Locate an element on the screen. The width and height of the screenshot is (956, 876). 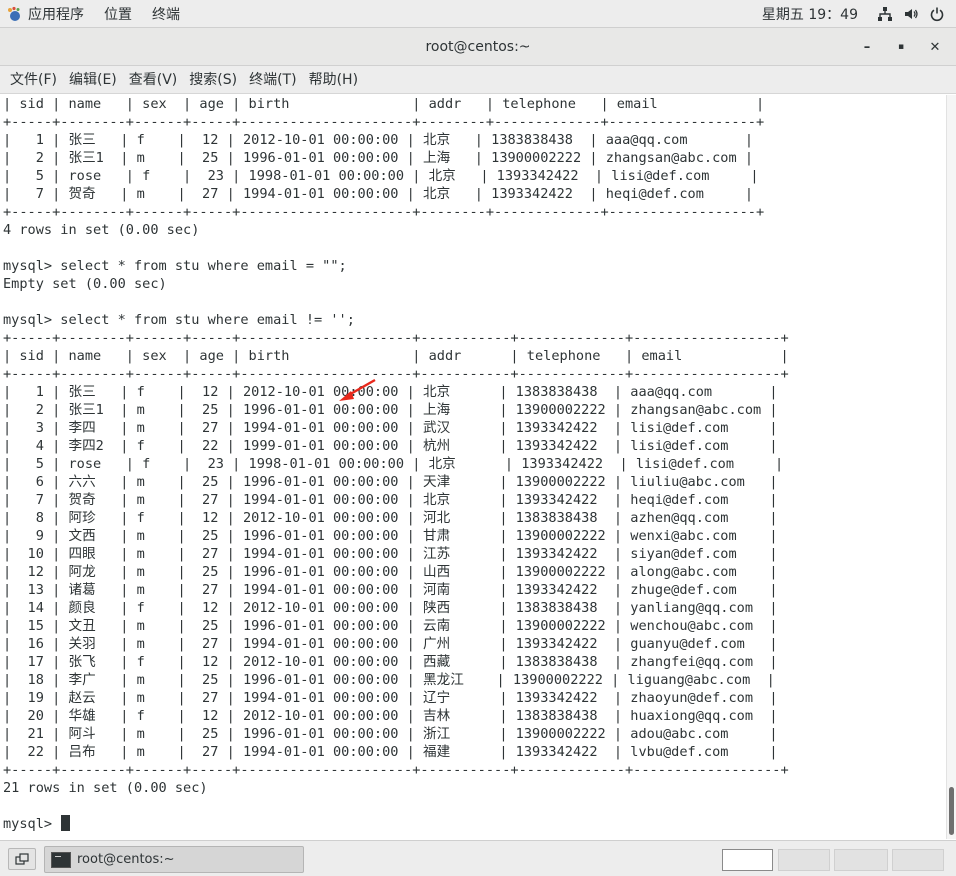
desktop-icon is located at coordinates (22, 859).